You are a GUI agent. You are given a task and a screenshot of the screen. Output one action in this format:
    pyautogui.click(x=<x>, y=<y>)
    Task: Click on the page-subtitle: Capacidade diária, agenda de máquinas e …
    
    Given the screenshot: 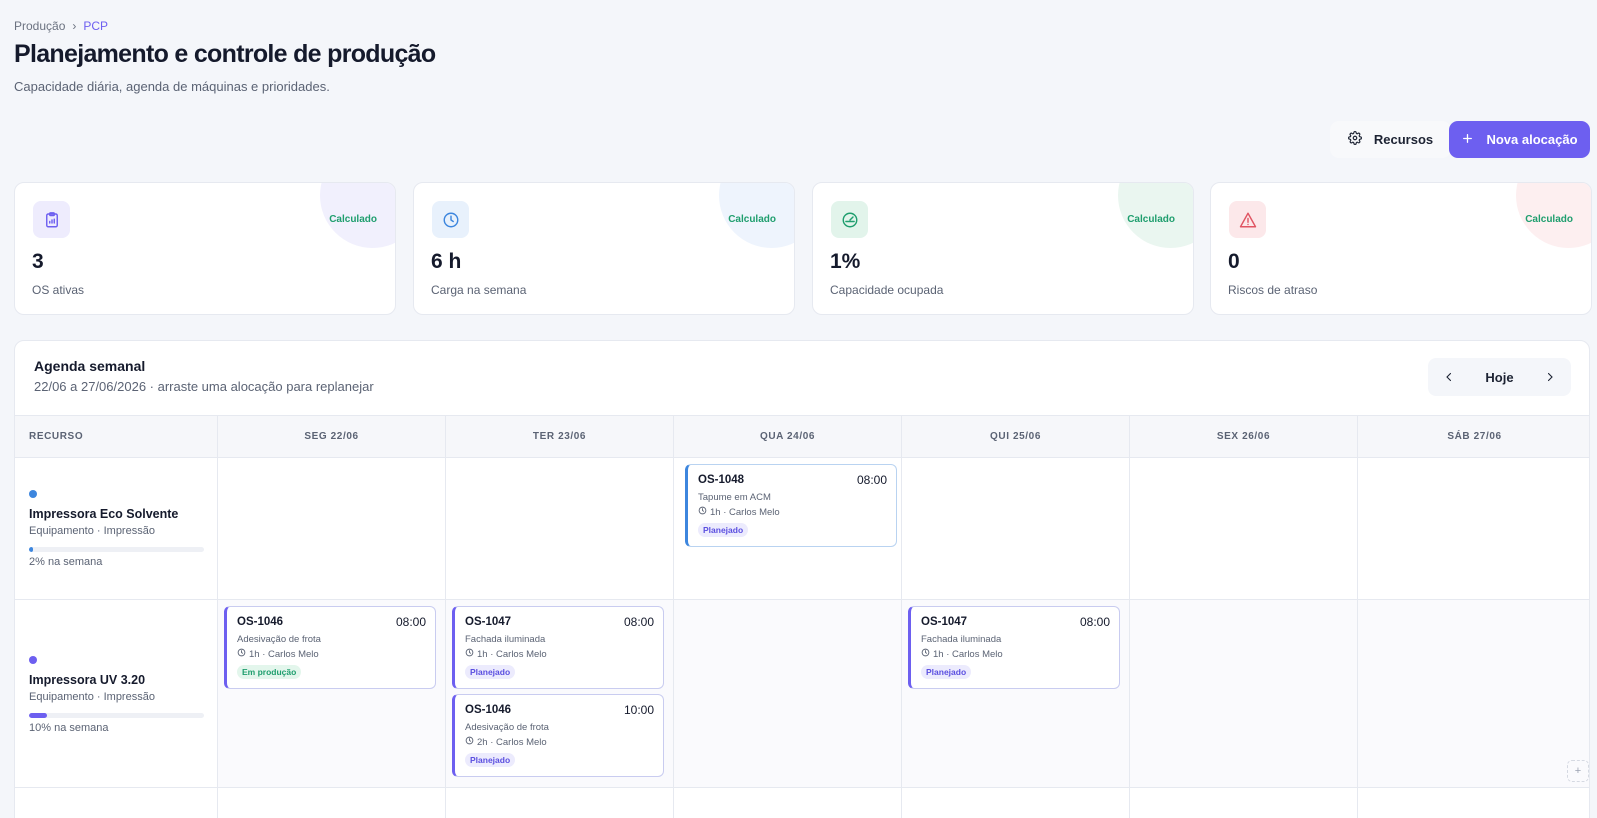 What is the action you would take?
    pyautogui.click(x=172, y=86)
    